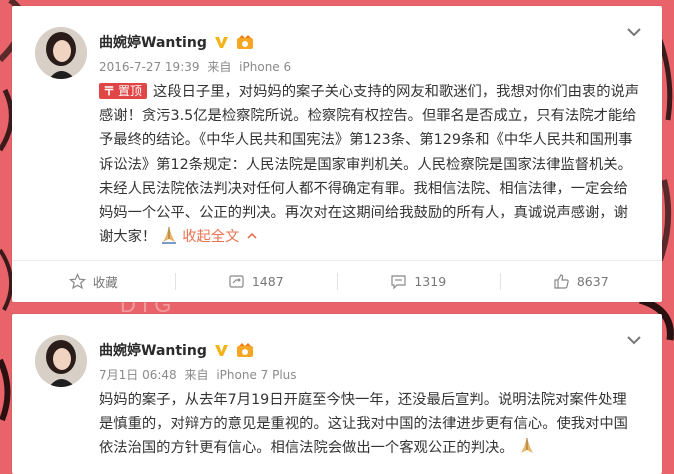 This screenshot has height=474, width=674. Describe the element at coordinates (265, 67) in the screenshot. I see `post-device: iPhone 6` at that location.